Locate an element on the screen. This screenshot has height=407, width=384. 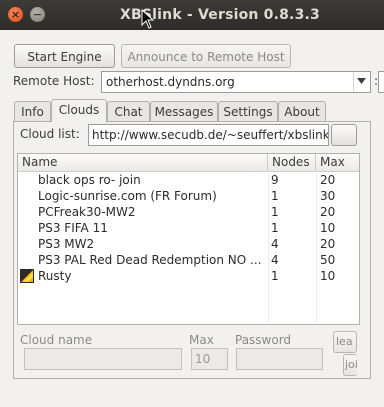
max-spinner: 10 is located at coordinates (209, 359).